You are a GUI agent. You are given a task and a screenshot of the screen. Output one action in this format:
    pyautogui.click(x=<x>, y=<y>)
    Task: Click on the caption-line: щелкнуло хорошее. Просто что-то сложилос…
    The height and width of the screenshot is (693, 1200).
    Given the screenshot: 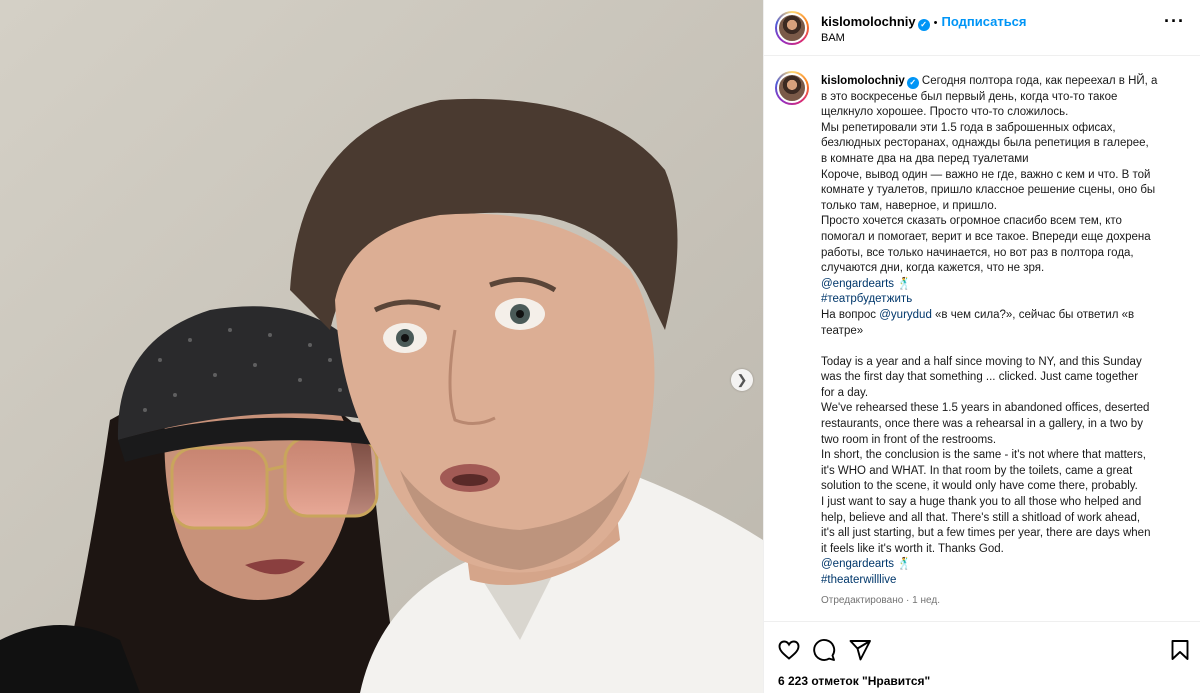 What is the action you would take?
    pyautogui.click(x=945, y=112)
    